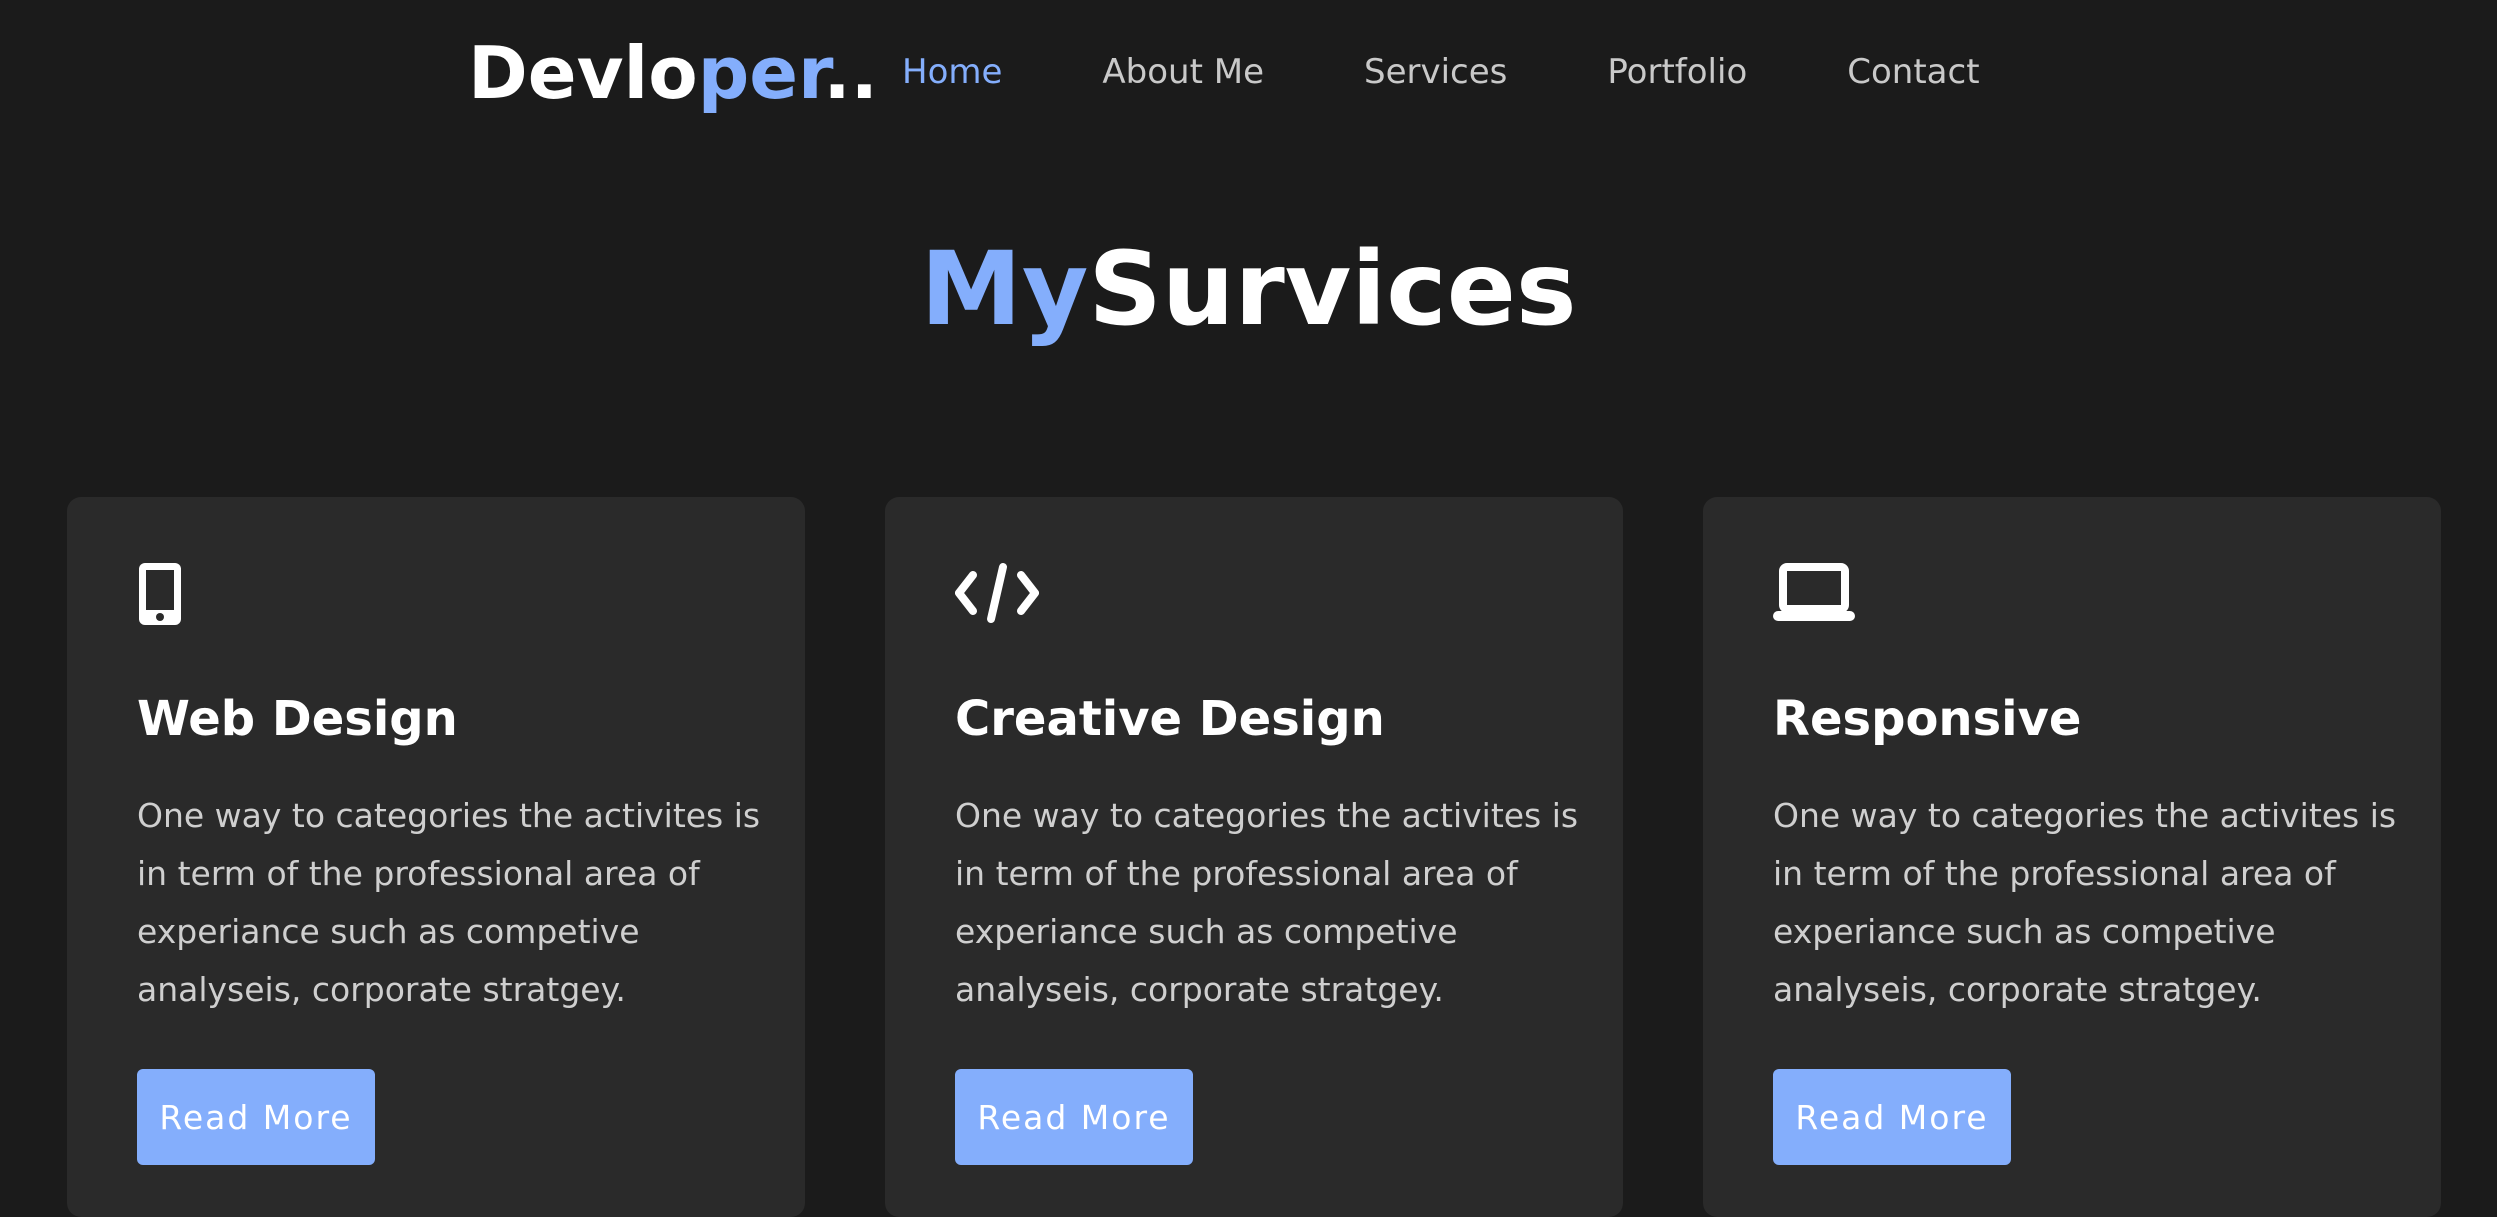  Describe the element at coordinates (179, 599) in the screenshot. I see `mobile-icon` at that location.